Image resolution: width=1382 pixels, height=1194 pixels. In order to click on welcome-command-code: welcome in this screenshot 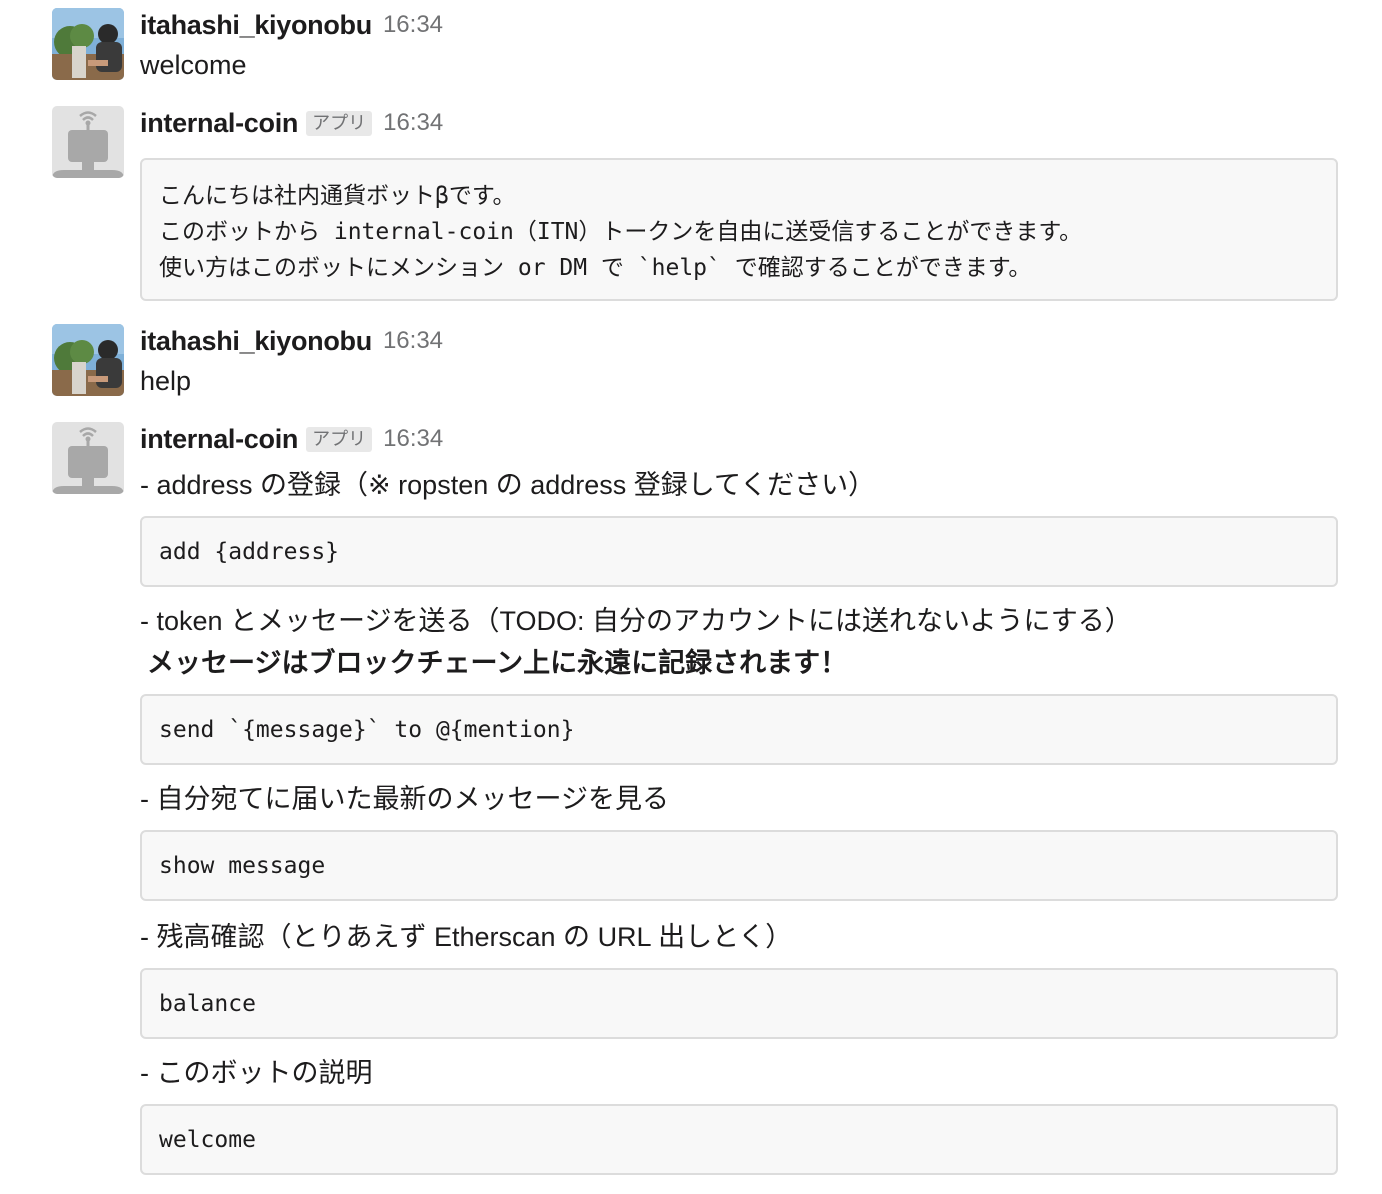, I will do `click(739, 1139)`.